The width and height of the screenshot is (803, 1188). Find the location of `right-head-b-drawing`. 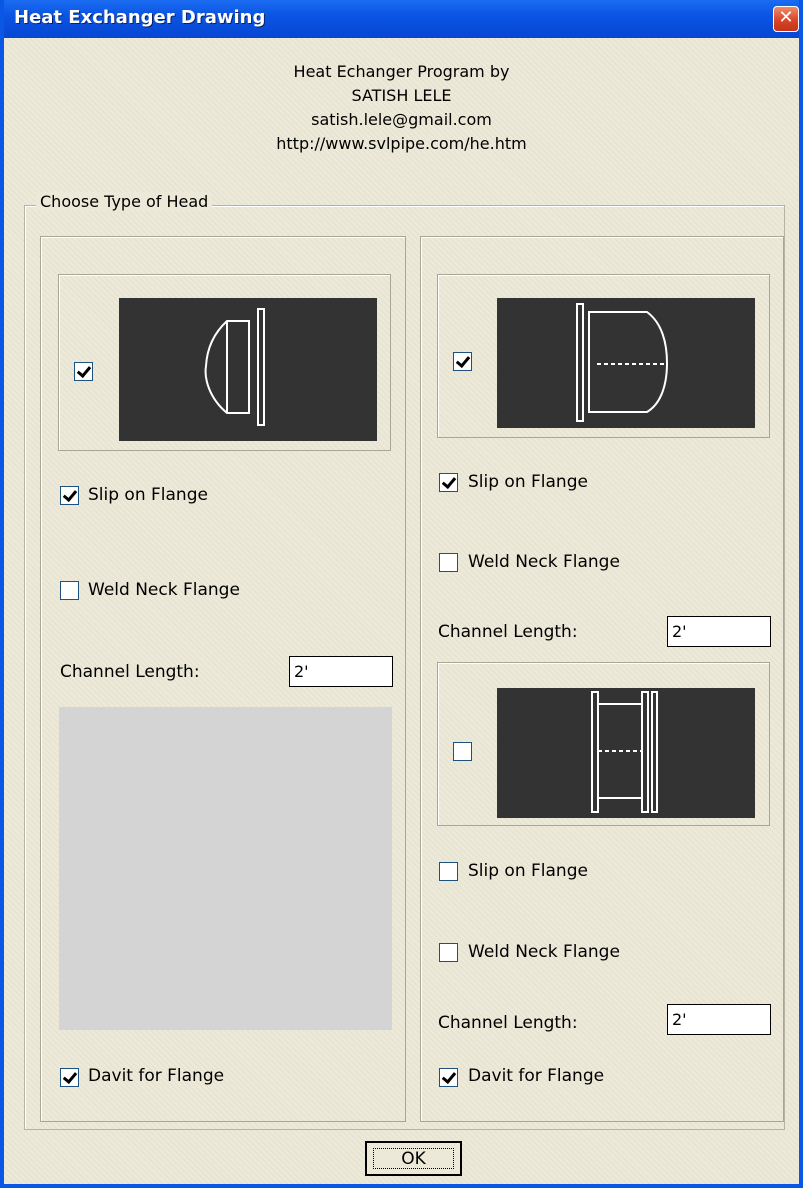

right-head-b-drawing is located at coordinates (626, 753).